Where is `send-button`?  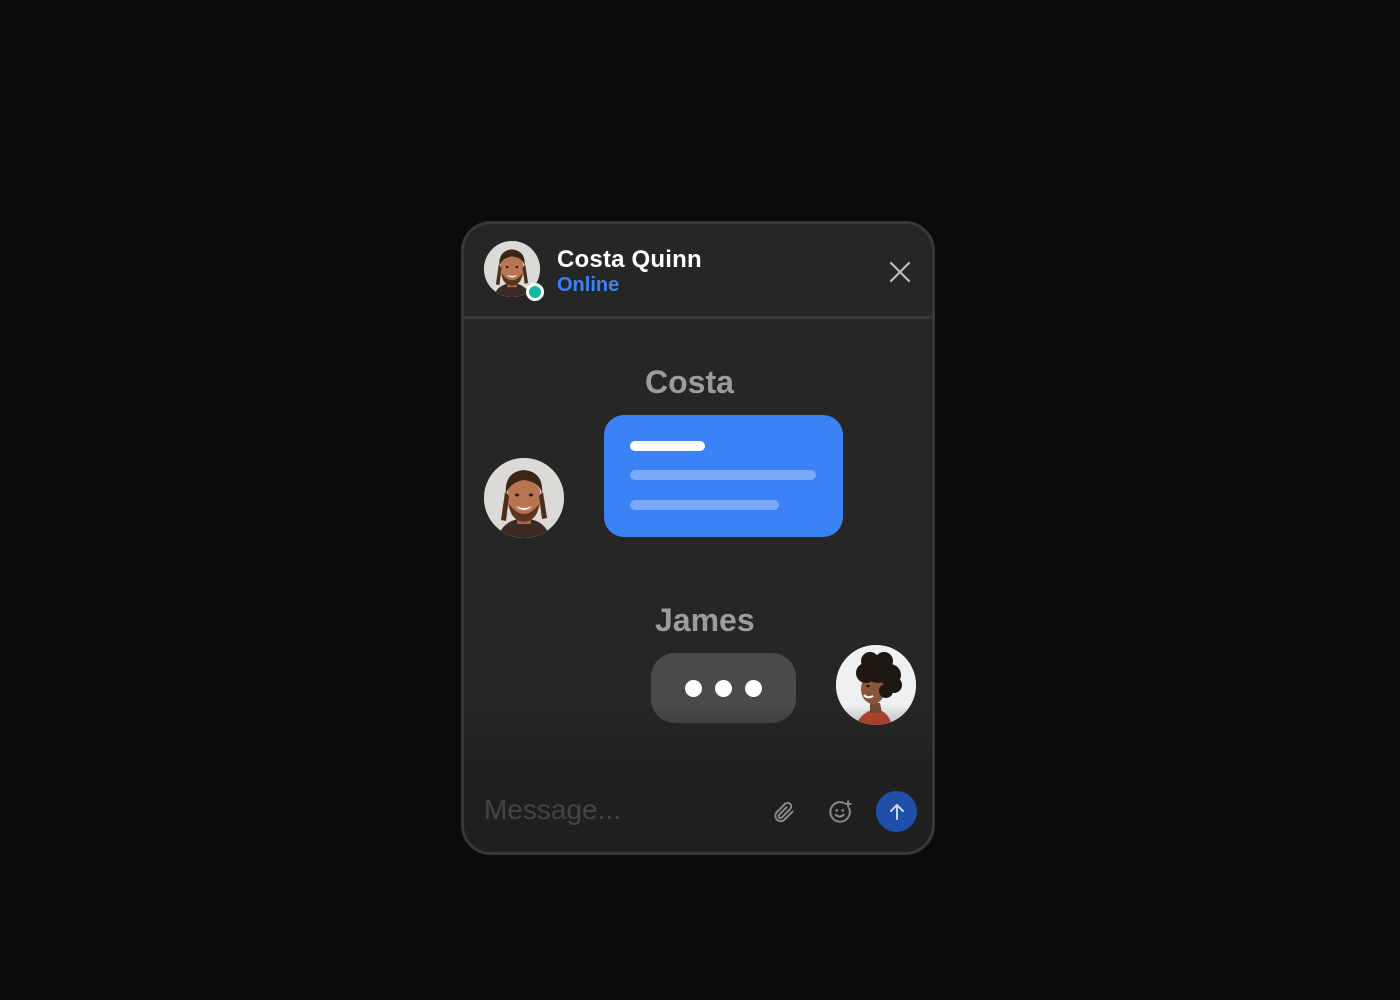
send-button is located at coordinates (896, 811).